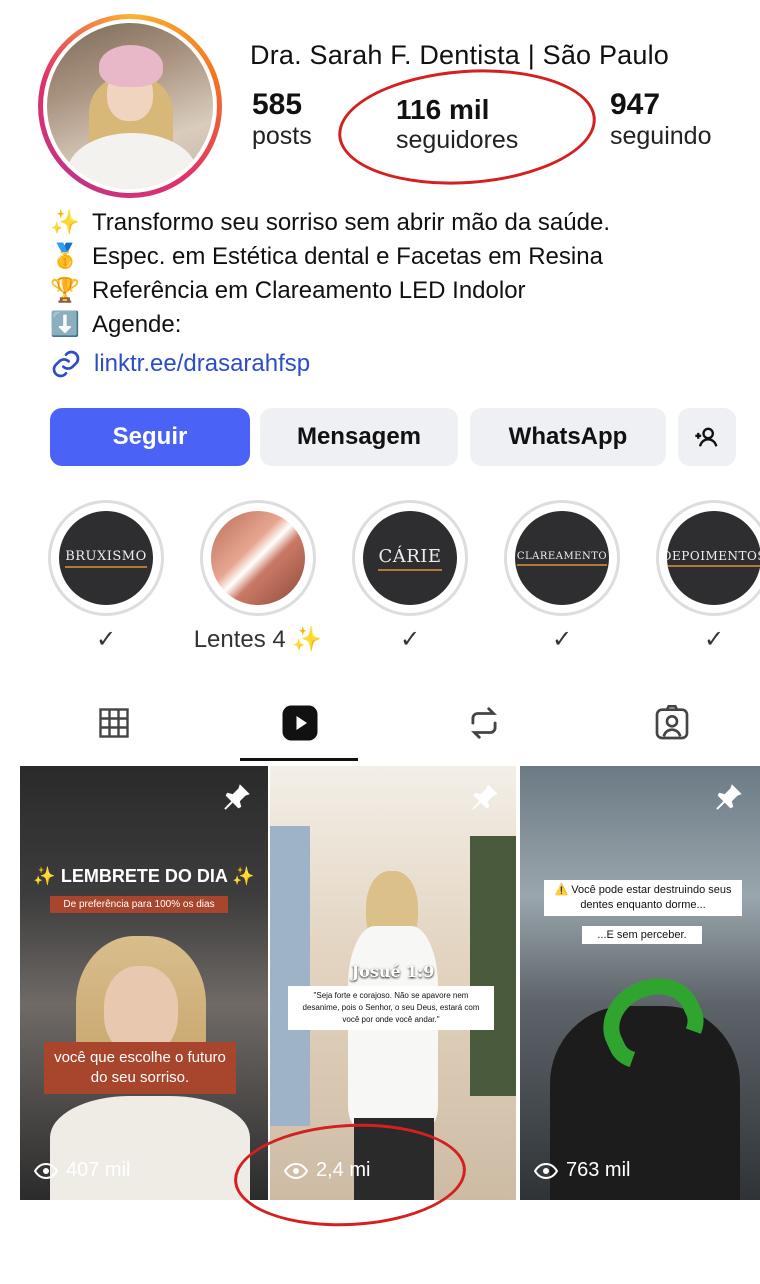 This screenshot has height=1284, width=760. I want to click on message-button: Mensagem, so click(359, 437).